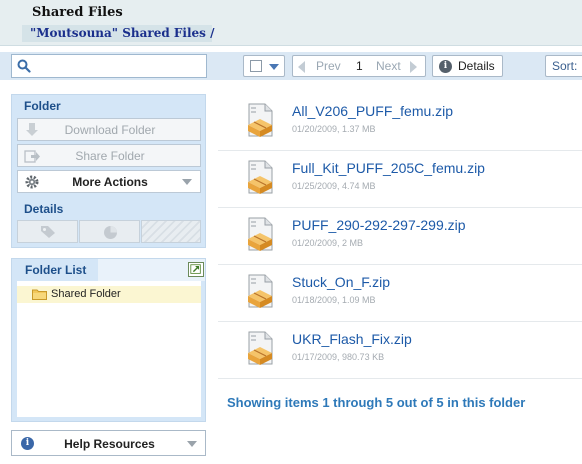 The image size is (582, 464). I want to click on file-row: UKR_Flash_Fix.zip 01/17/2009, 980.73 KB, so click(400, 350).